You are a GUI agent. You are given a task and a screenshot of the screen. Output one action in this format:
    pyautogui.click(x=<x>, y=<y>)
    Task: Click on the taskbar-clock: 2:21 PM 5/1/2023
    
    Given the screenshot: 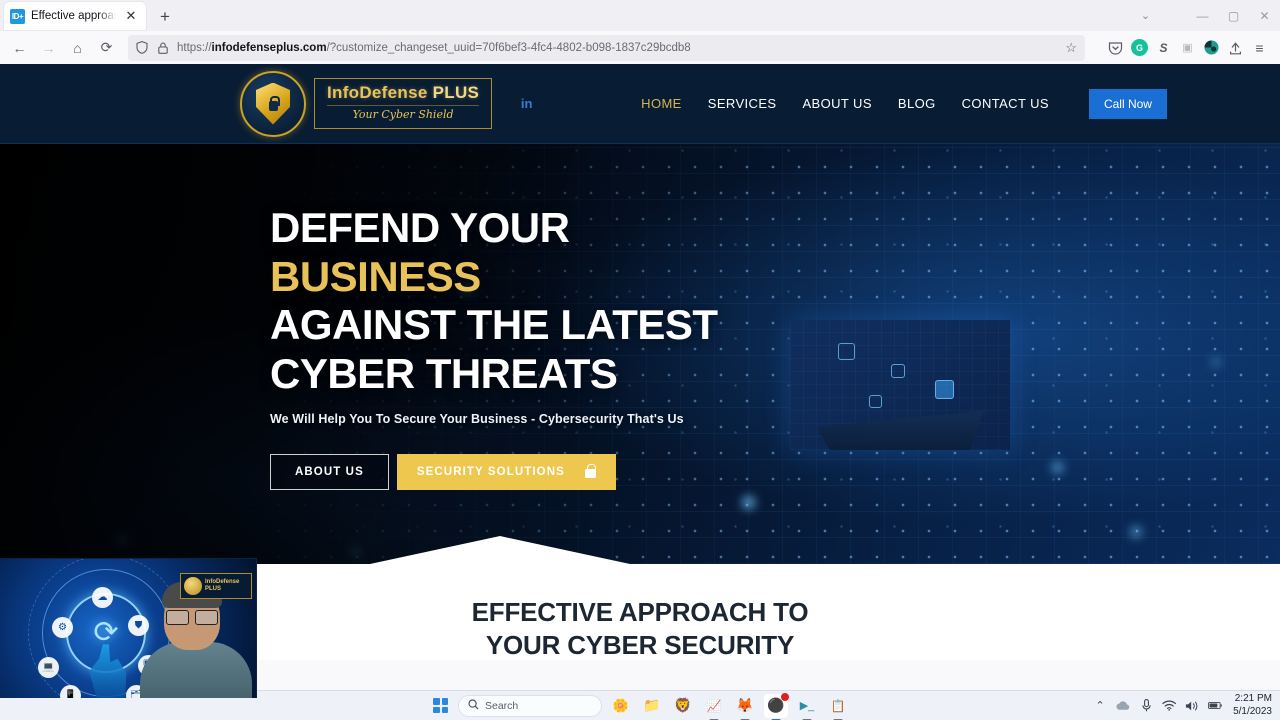 What is the action you would take?
    pyautogui.click(x=1252, y=706)
    